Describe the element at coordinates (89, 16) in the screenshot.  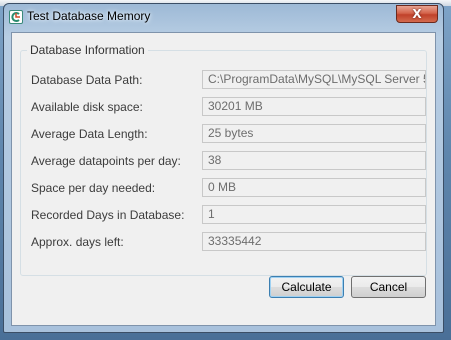
I see `window-title: Test Database Memory` at that location.